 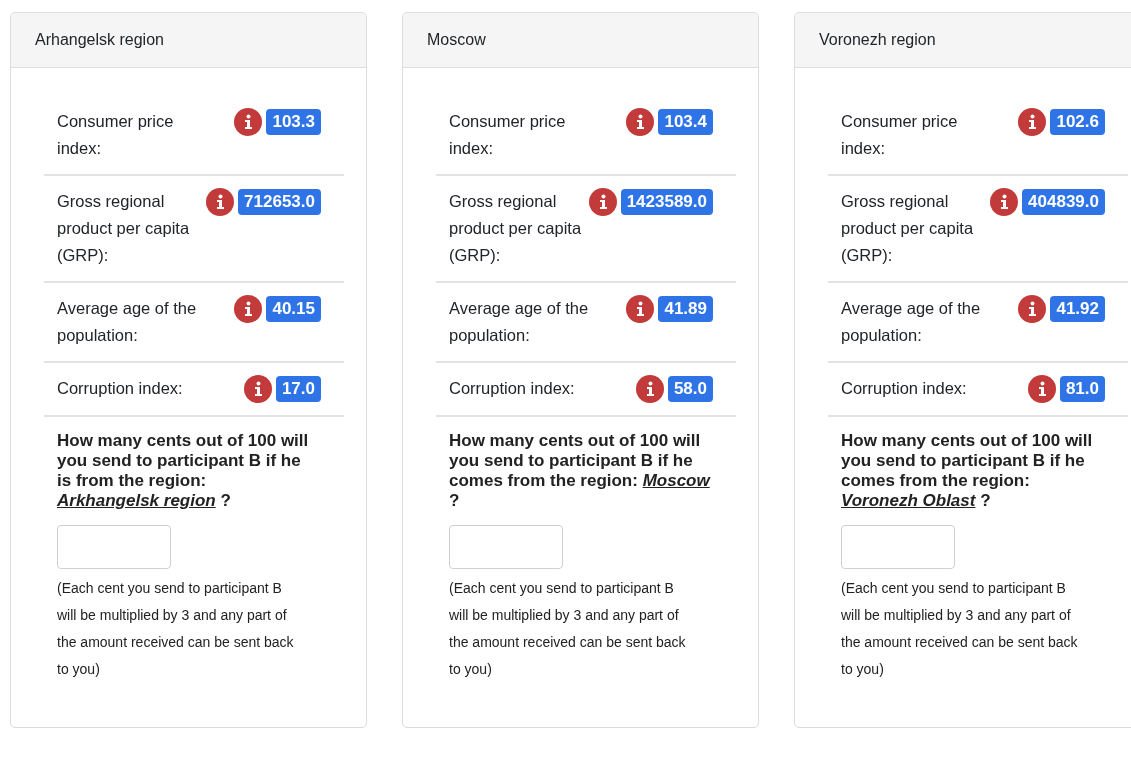 What do you see at coordinates (1077, 122) in the screenshot?
I see `value-badge: 102.6` at bounding box center [1077, 122].